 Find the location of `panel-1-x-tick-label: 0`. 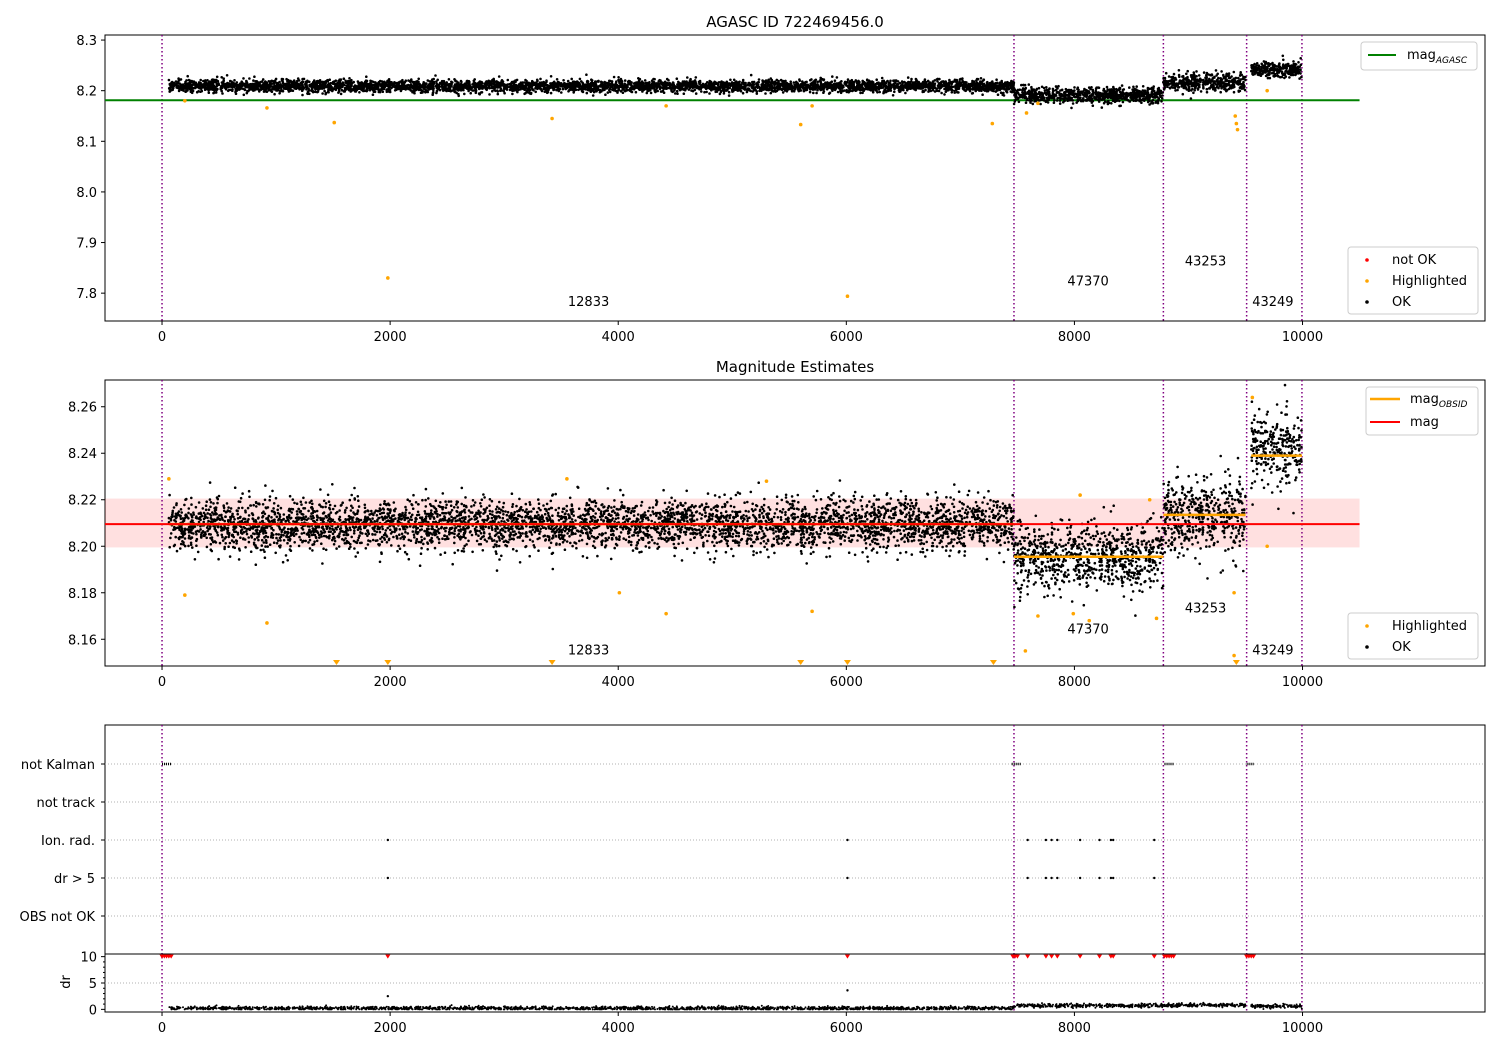

panel-1-x-tick-label: 0 is located at coordinates (162, 337).